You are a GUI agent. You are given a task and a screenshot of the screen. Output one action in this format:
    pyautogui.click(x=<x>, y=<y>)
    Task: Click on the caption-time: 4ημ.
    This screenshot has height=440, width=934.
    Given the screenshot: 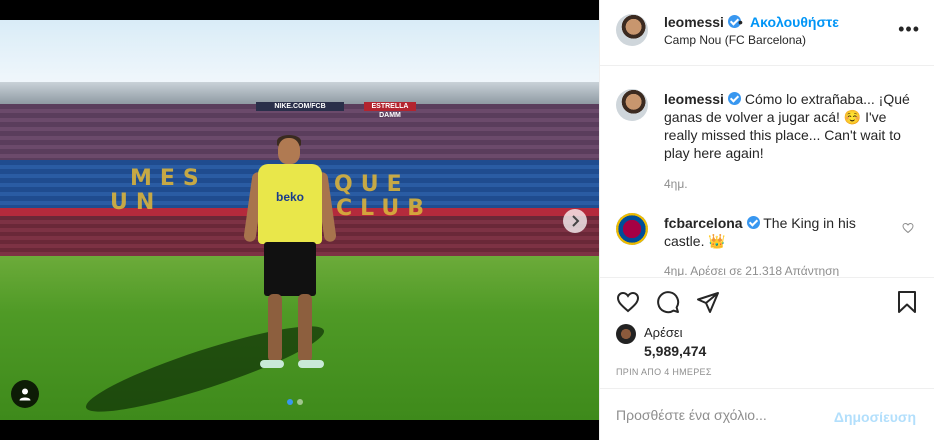 What is the action you would take?
    pyautogui.click(x=676, y=184)
    